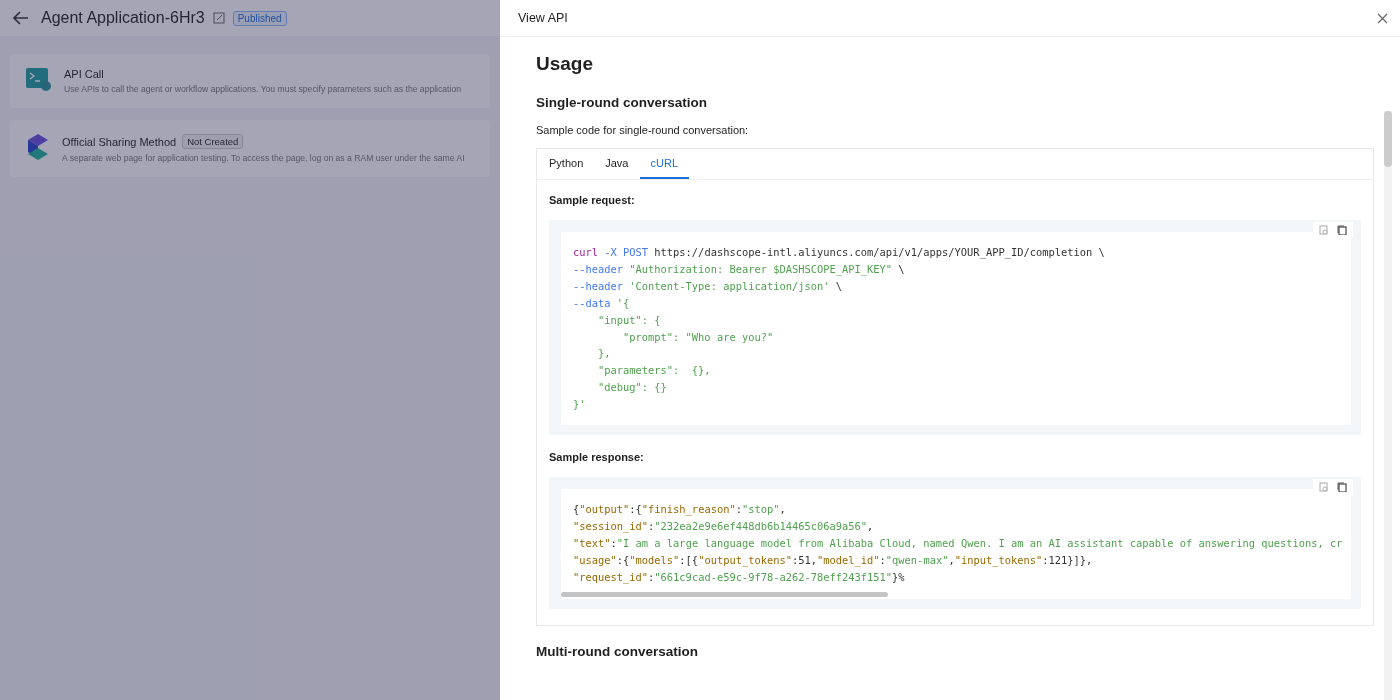  What do you see at coordinates (839, 253) in the screenshot?
I see `code-line: curl -X POST https://dashscope-intl.aliyuncs.com/api/v1/apps/YOUR_APP_ID/completion \` at bounding box center [839, 253].